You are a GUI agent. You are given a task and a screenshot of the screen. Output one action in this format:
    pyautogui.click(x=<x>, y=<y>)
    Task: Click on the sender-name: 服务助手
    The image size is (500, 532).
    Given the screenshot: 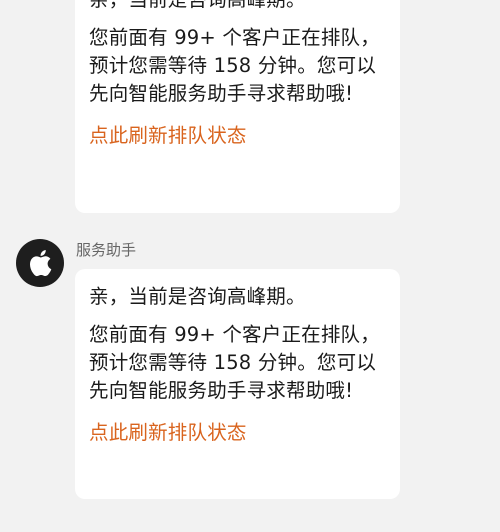 What is the action you would take?
    pyautogui.click(x=106, y=250)
    